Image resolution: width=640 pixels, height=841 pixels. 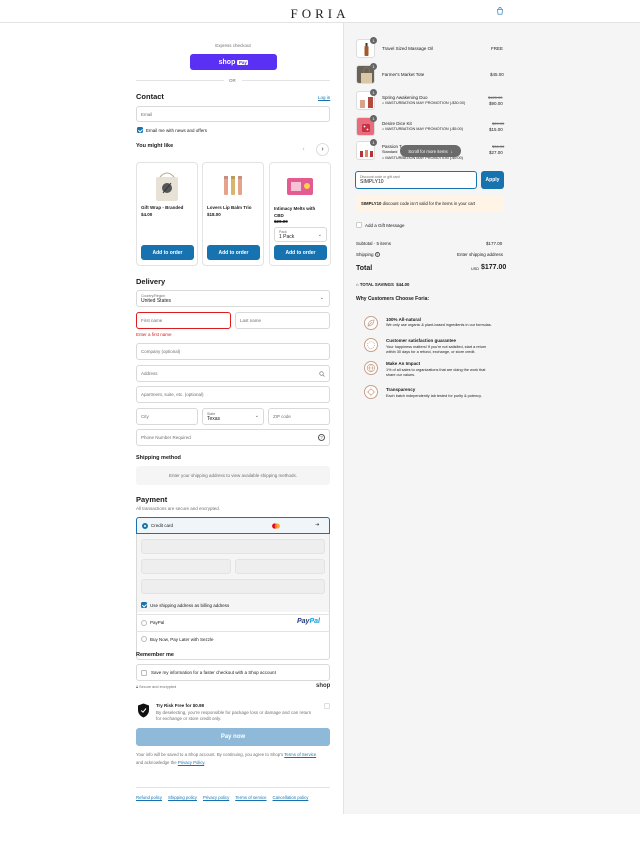 I want to click on credit-card-option: Credit card ⇥, so click(x=233, y=525).